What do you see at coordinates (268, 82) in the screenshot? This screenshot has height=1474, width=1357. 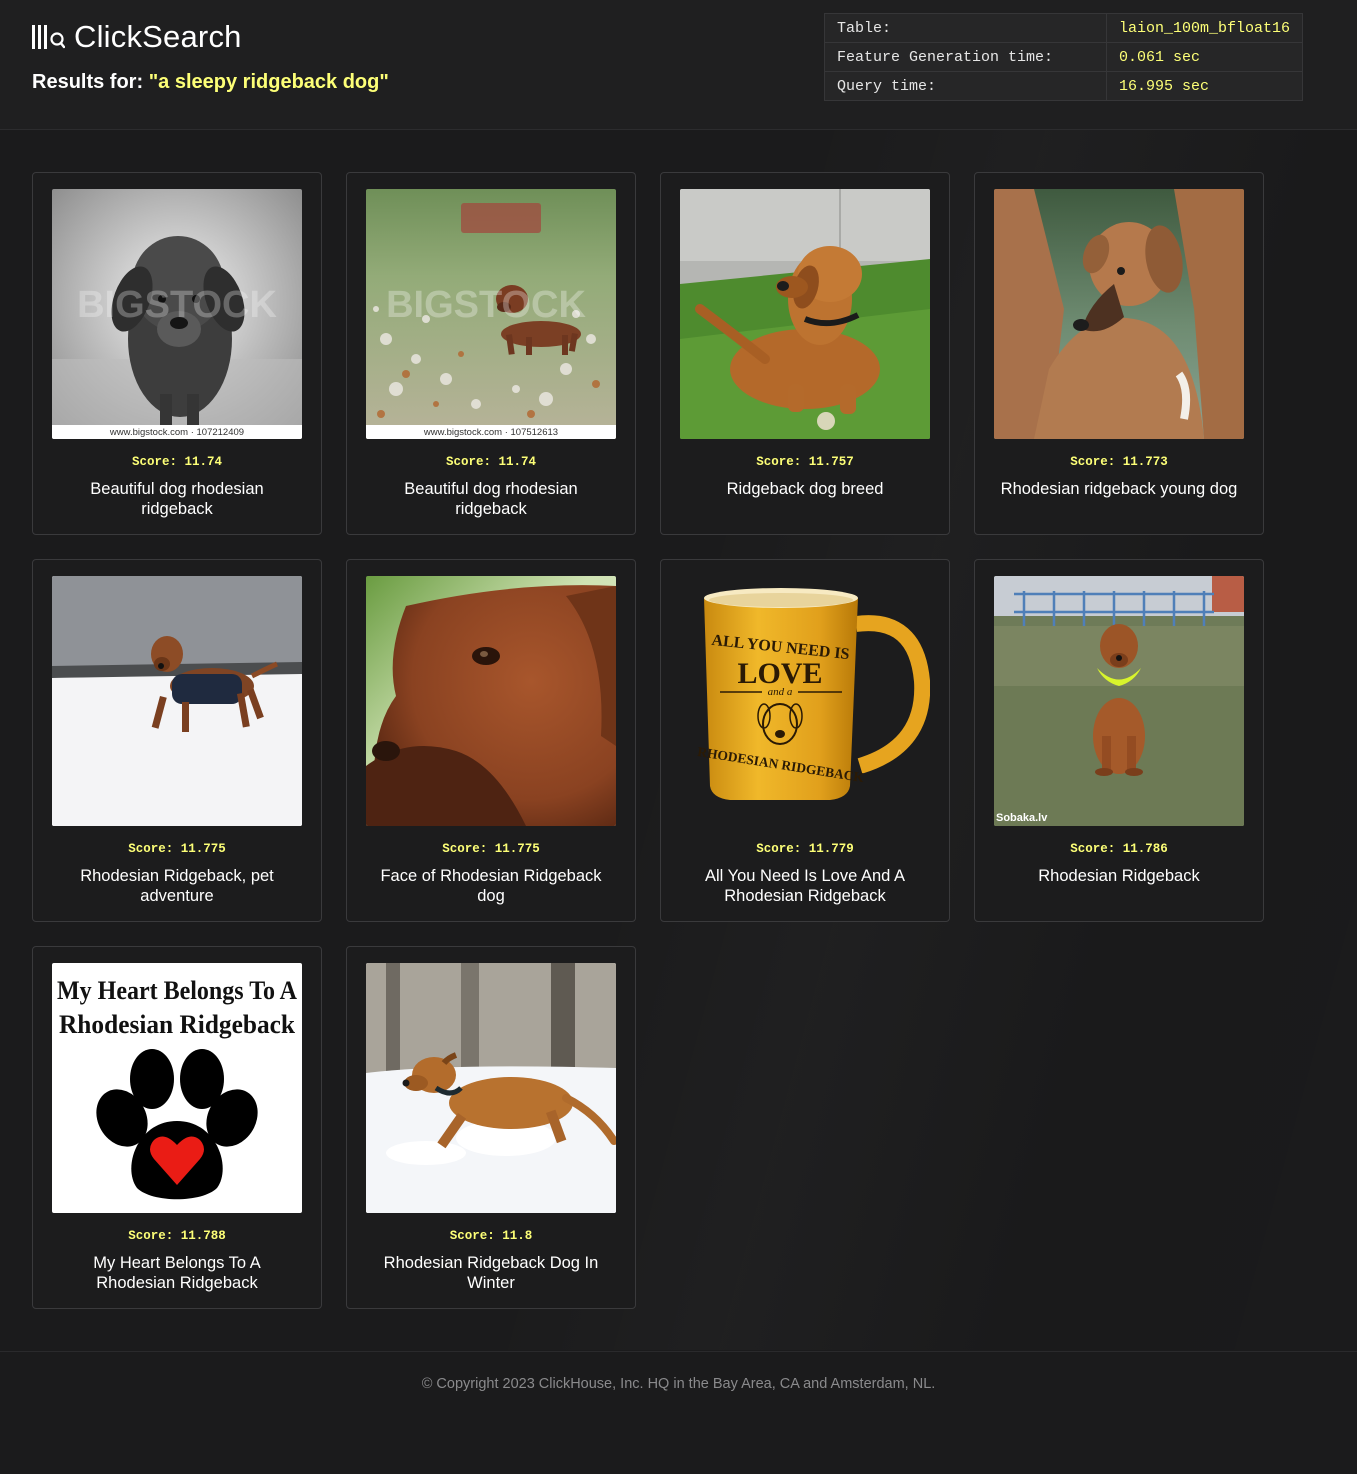 I see `results-query: "a sleepy ridgeback dog"` at bounding box center [268, 82].